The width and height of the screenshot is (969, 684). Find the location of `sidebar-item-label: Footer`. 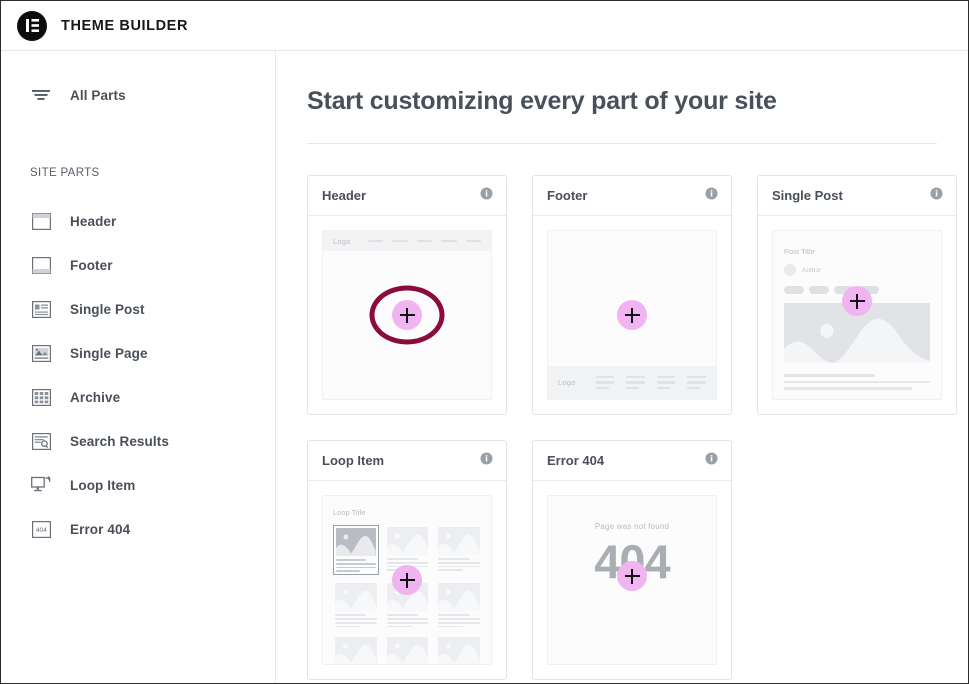

sidebar-item-label: Footer is located at coordinates (91, 265).